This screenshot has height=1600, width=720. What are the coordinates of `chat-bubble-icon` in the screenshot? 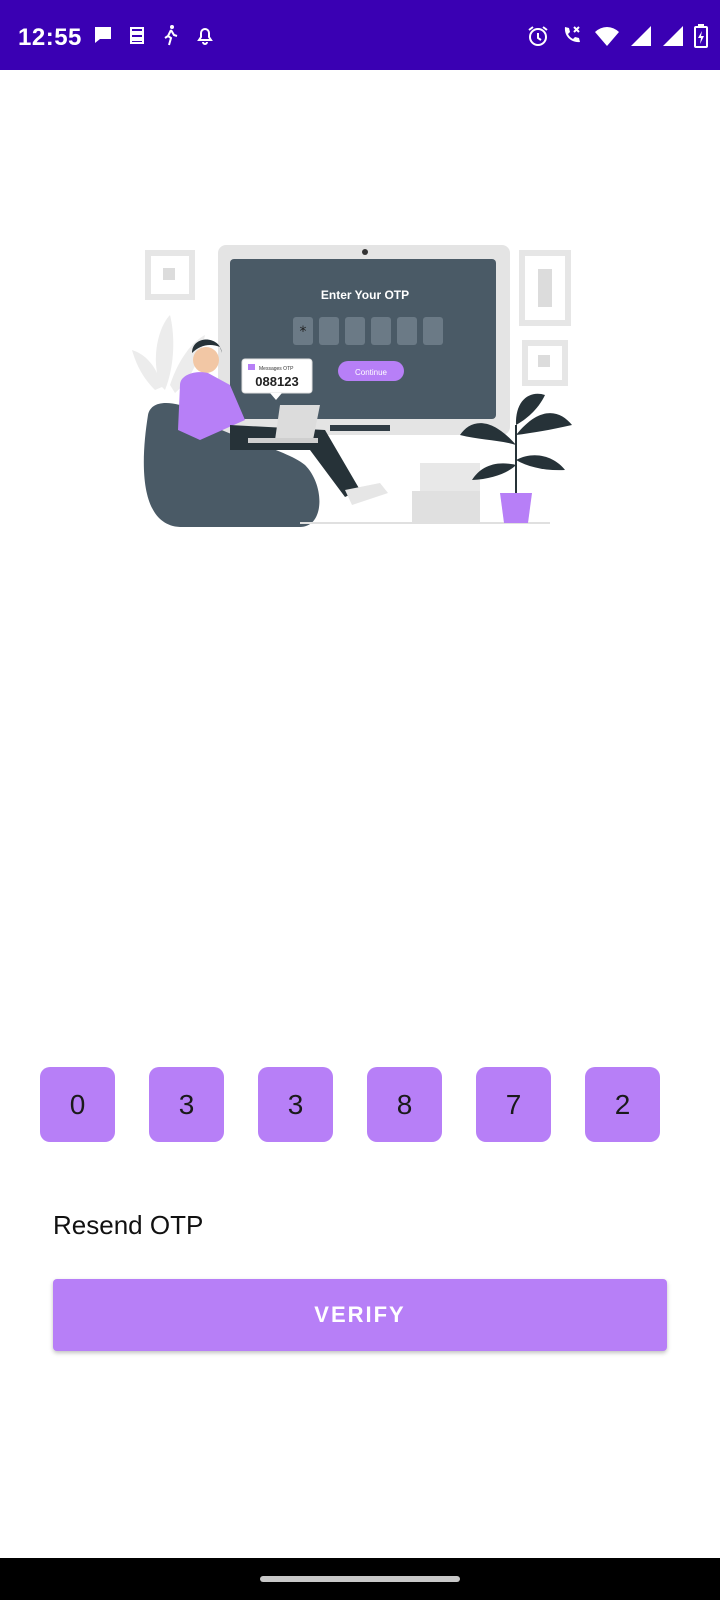 It's located at (103, 35).